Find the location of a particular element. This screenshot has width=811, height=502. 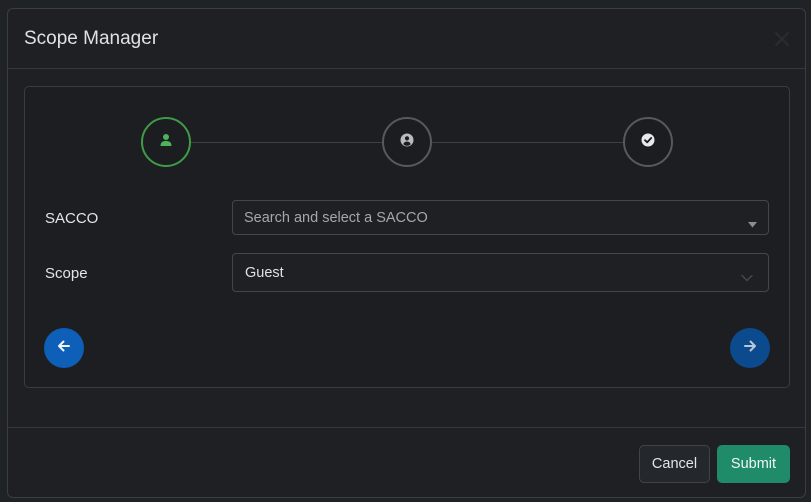

back-button is located at coordinates (64, 348).